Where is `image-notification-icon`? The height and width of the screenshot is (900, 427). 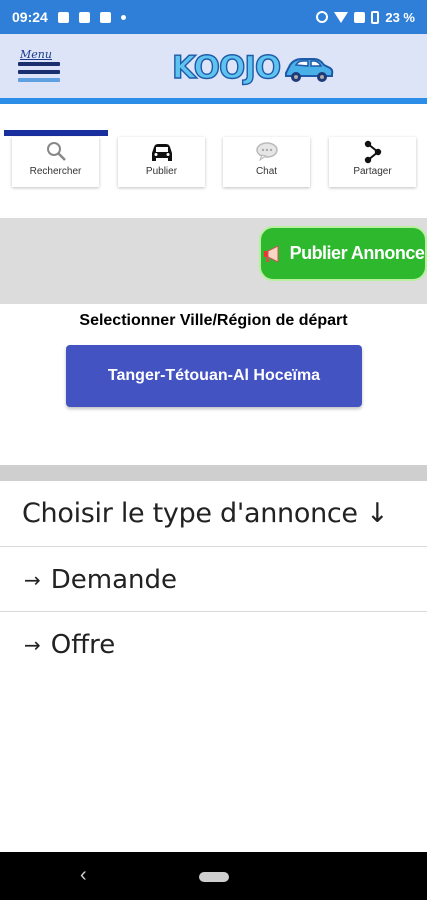
image-notification-icon is located at coordinates (63, 17).